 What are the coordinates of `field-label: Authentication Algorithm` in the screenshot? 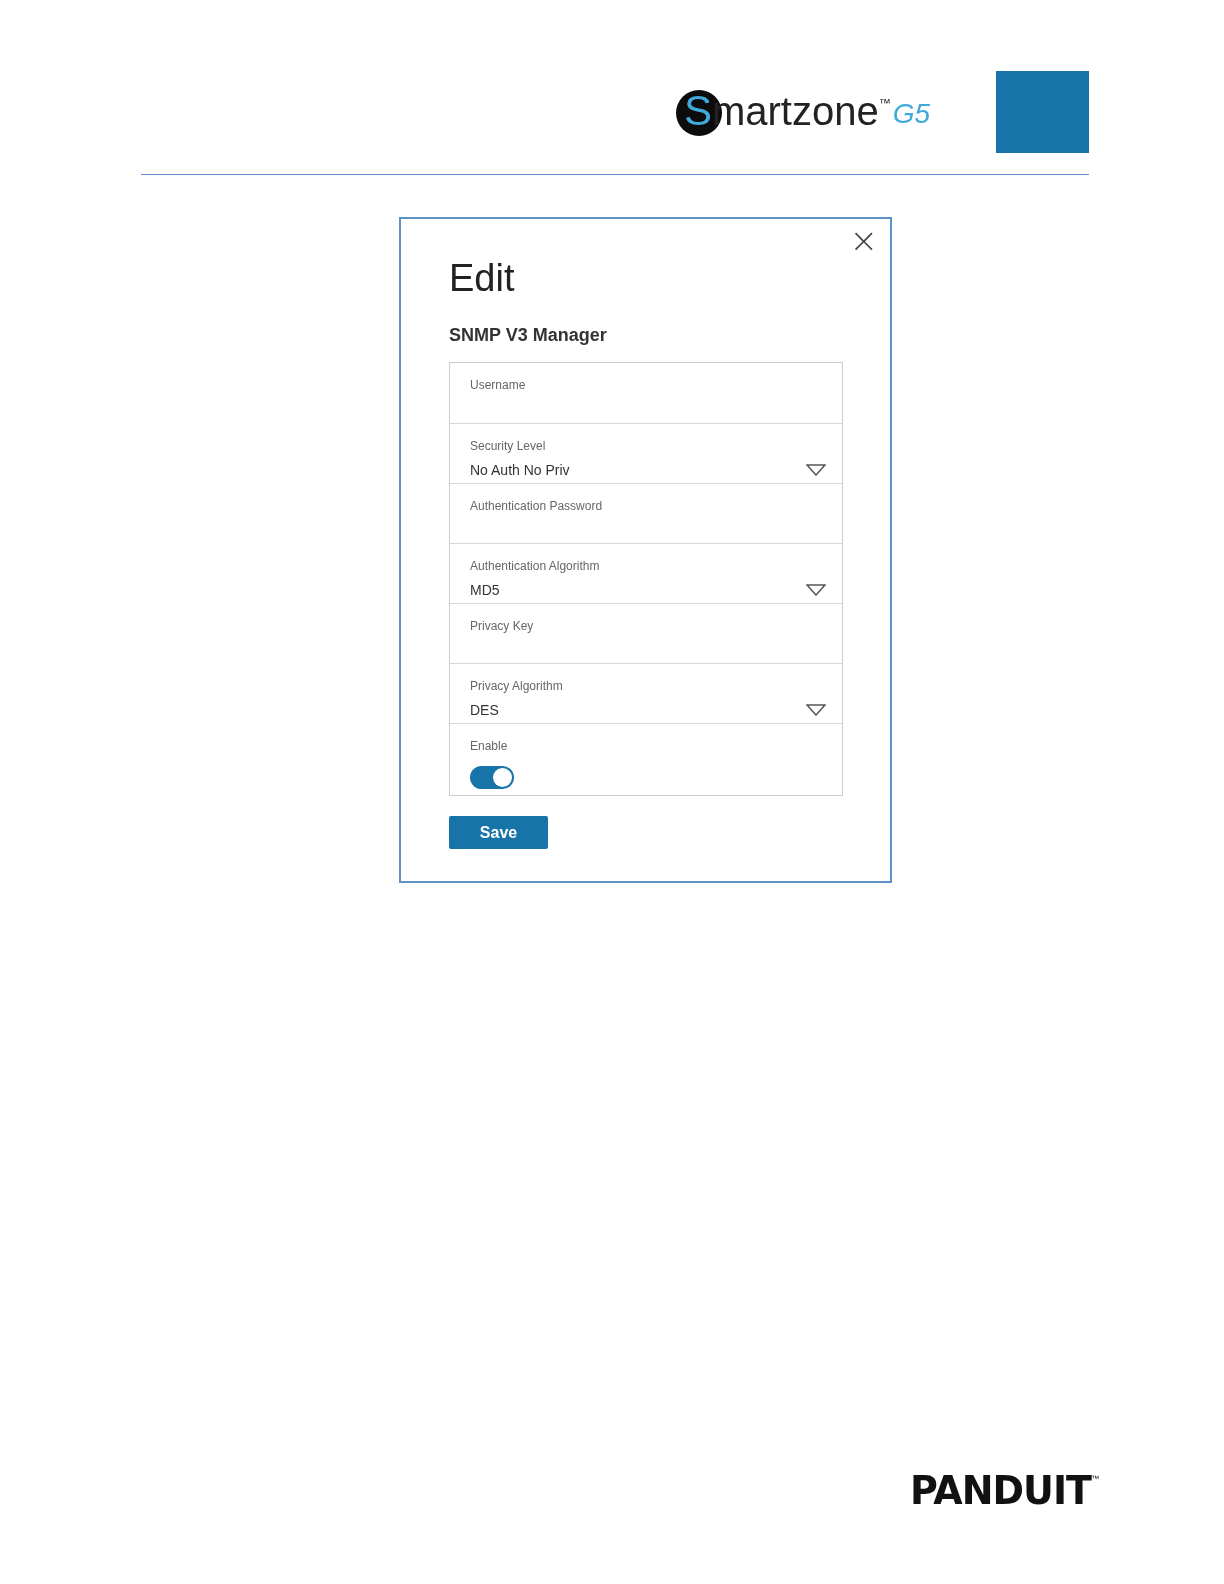 It's located at (535, 566).